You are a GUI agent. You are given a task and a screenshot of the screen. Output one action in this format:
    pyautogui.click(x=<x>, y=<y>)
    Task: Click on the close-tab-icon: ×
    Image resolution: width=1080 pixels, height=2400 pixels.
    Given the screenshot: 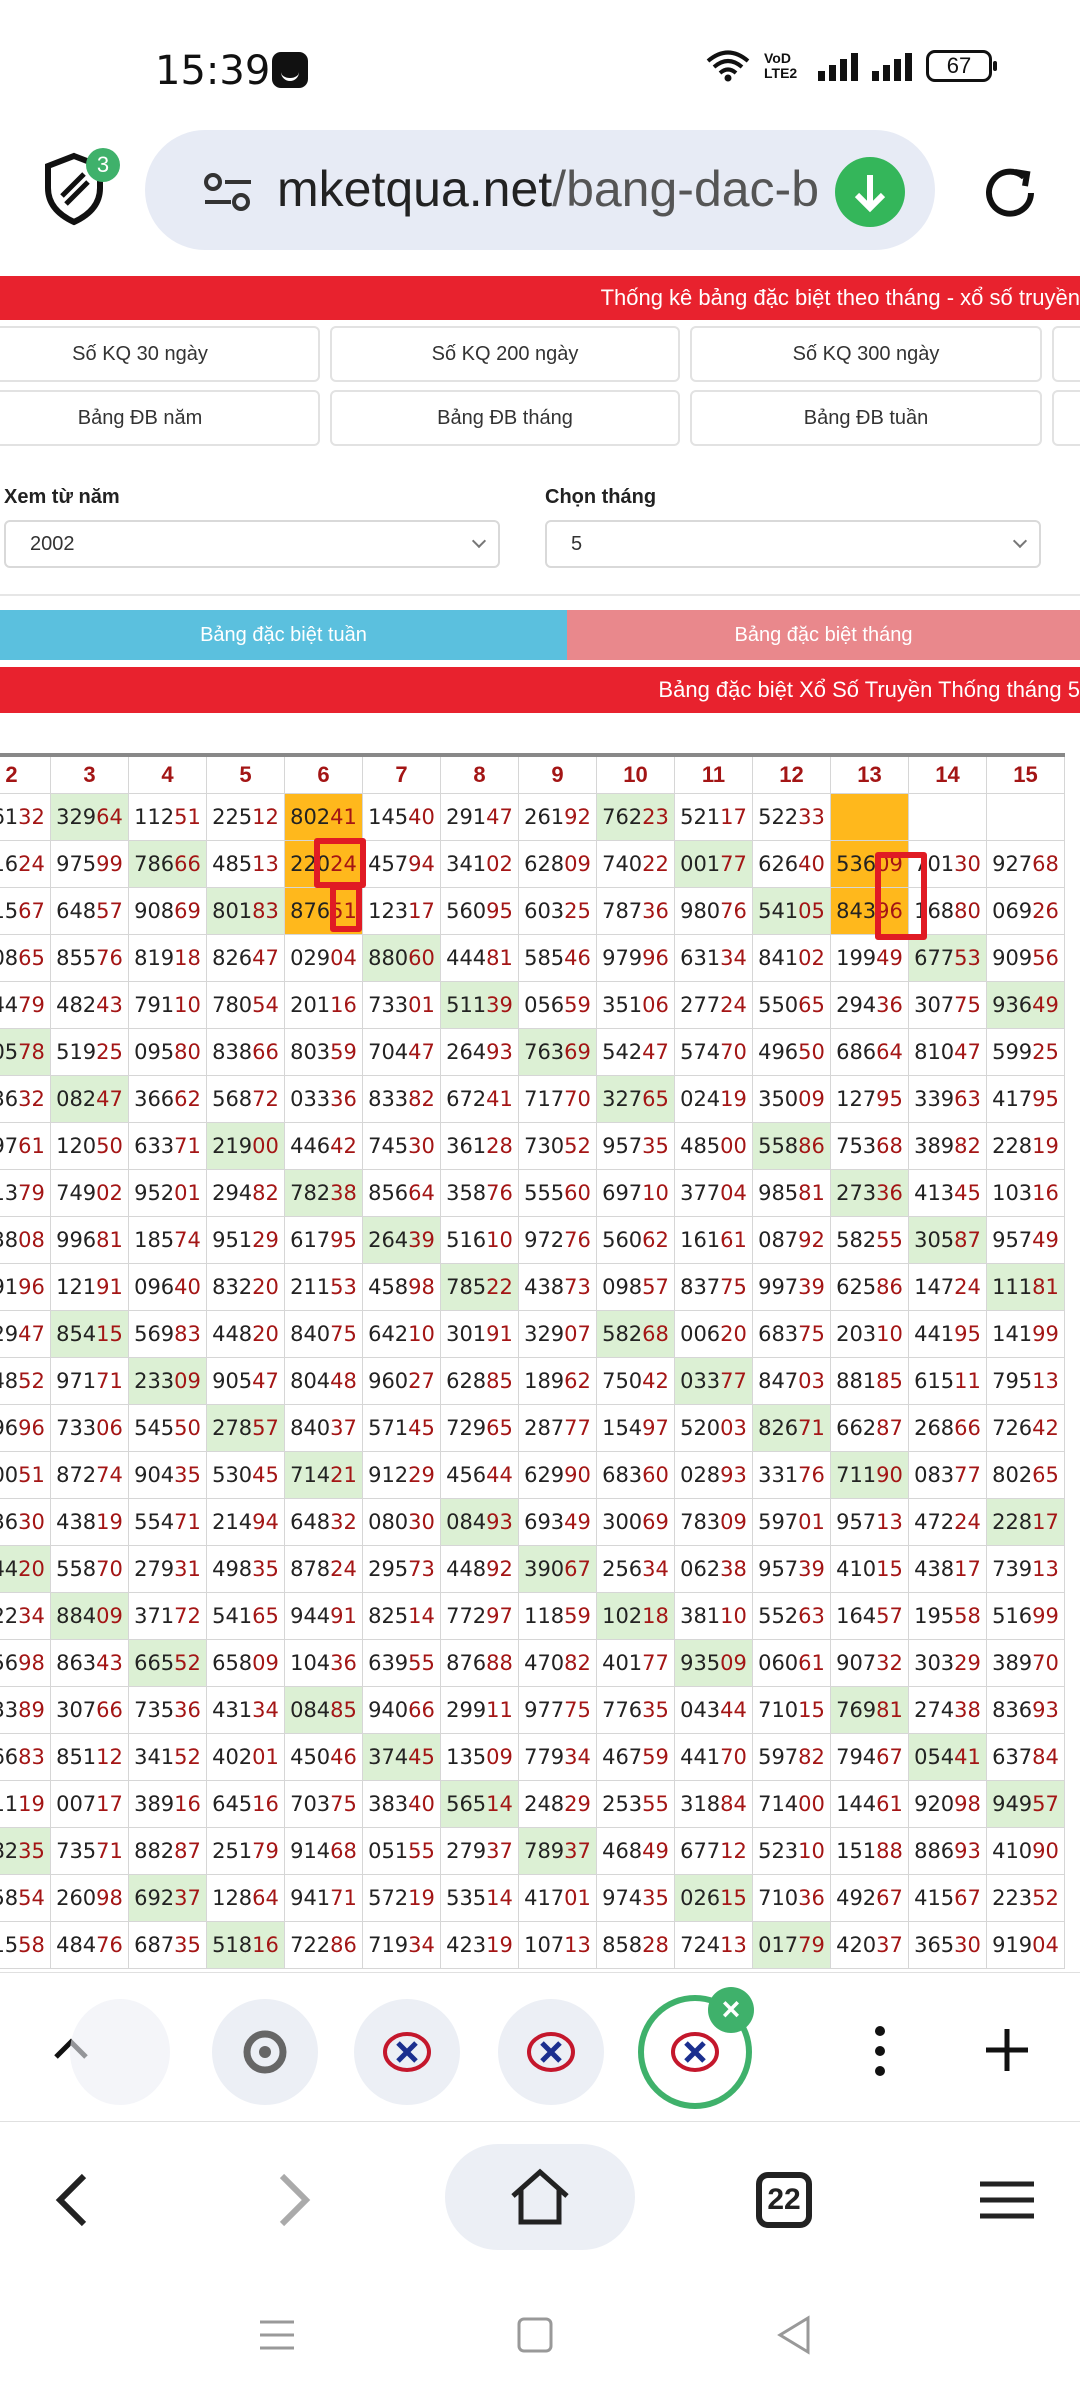 What is the action you would take?
    pyautogui.click(x=731, y=2010)
    